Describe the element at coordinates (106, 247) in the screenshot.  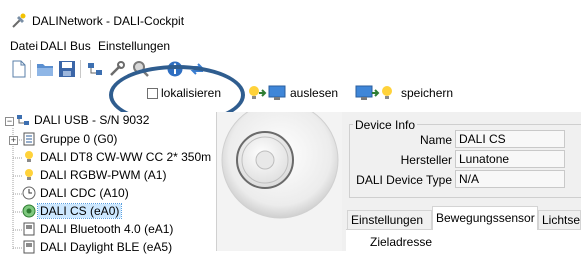
I see `tree-item-label: DALI Daylight BLE (eA5)` at that location.